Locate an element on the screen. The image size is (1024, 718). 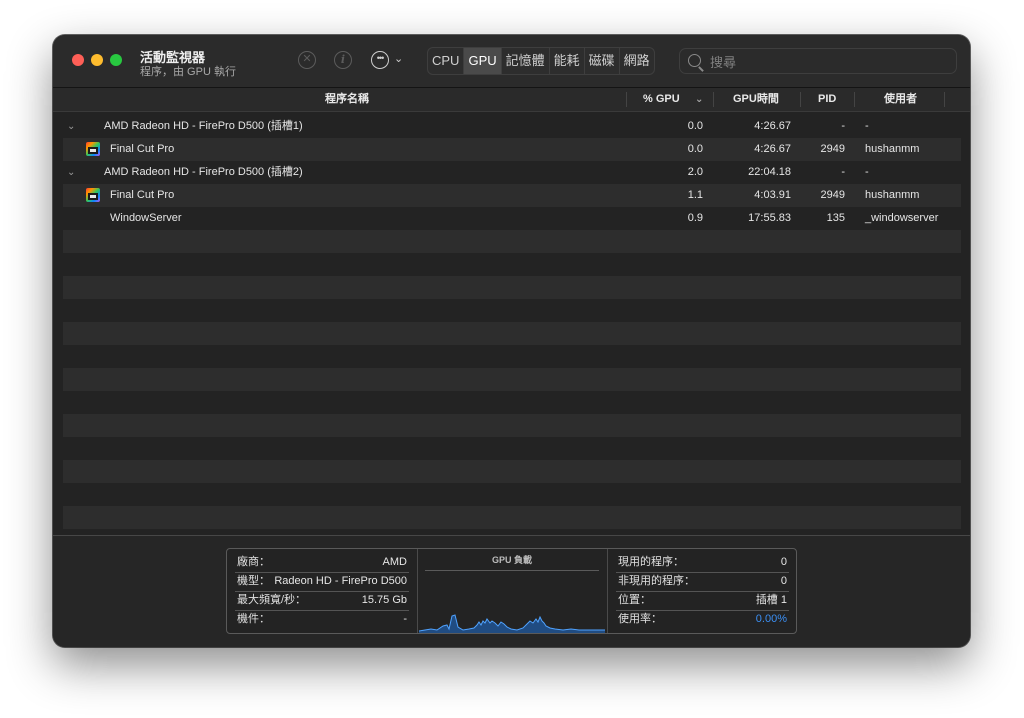
header-user: 使用者 is located at coordinates (900, 99).